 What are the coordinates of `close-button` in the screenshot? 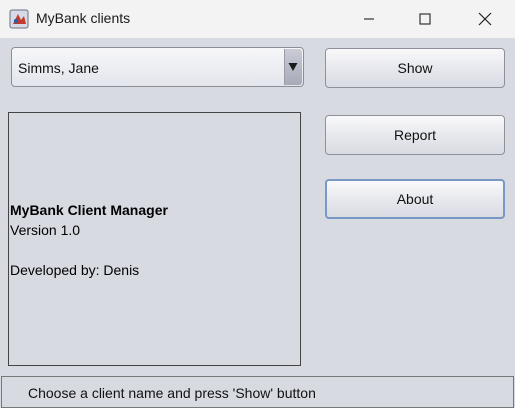 It's located at (485, 19).